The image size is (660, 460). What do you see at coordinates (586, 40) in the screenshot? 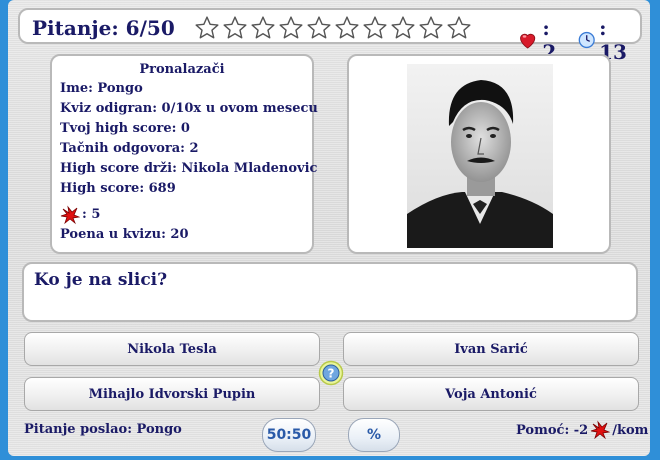
I see `clock-icon` at bounding box center [586, 40].